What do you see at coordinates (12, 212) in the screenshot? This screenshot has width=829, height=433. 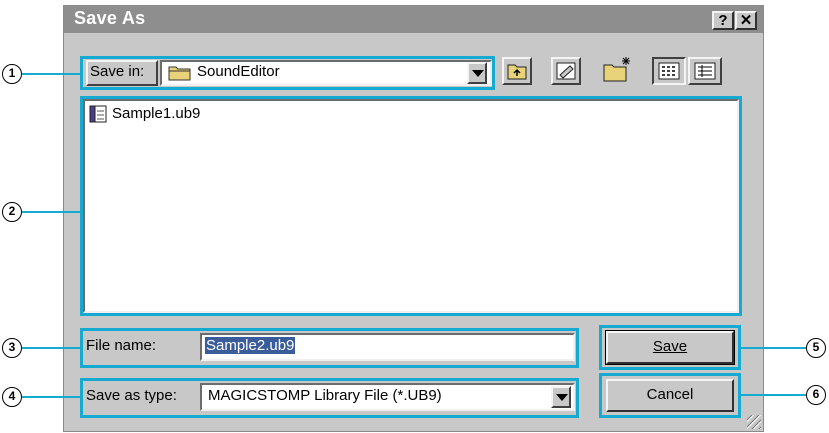 I see `callout-number: 2` at bounding box center [12, 212].